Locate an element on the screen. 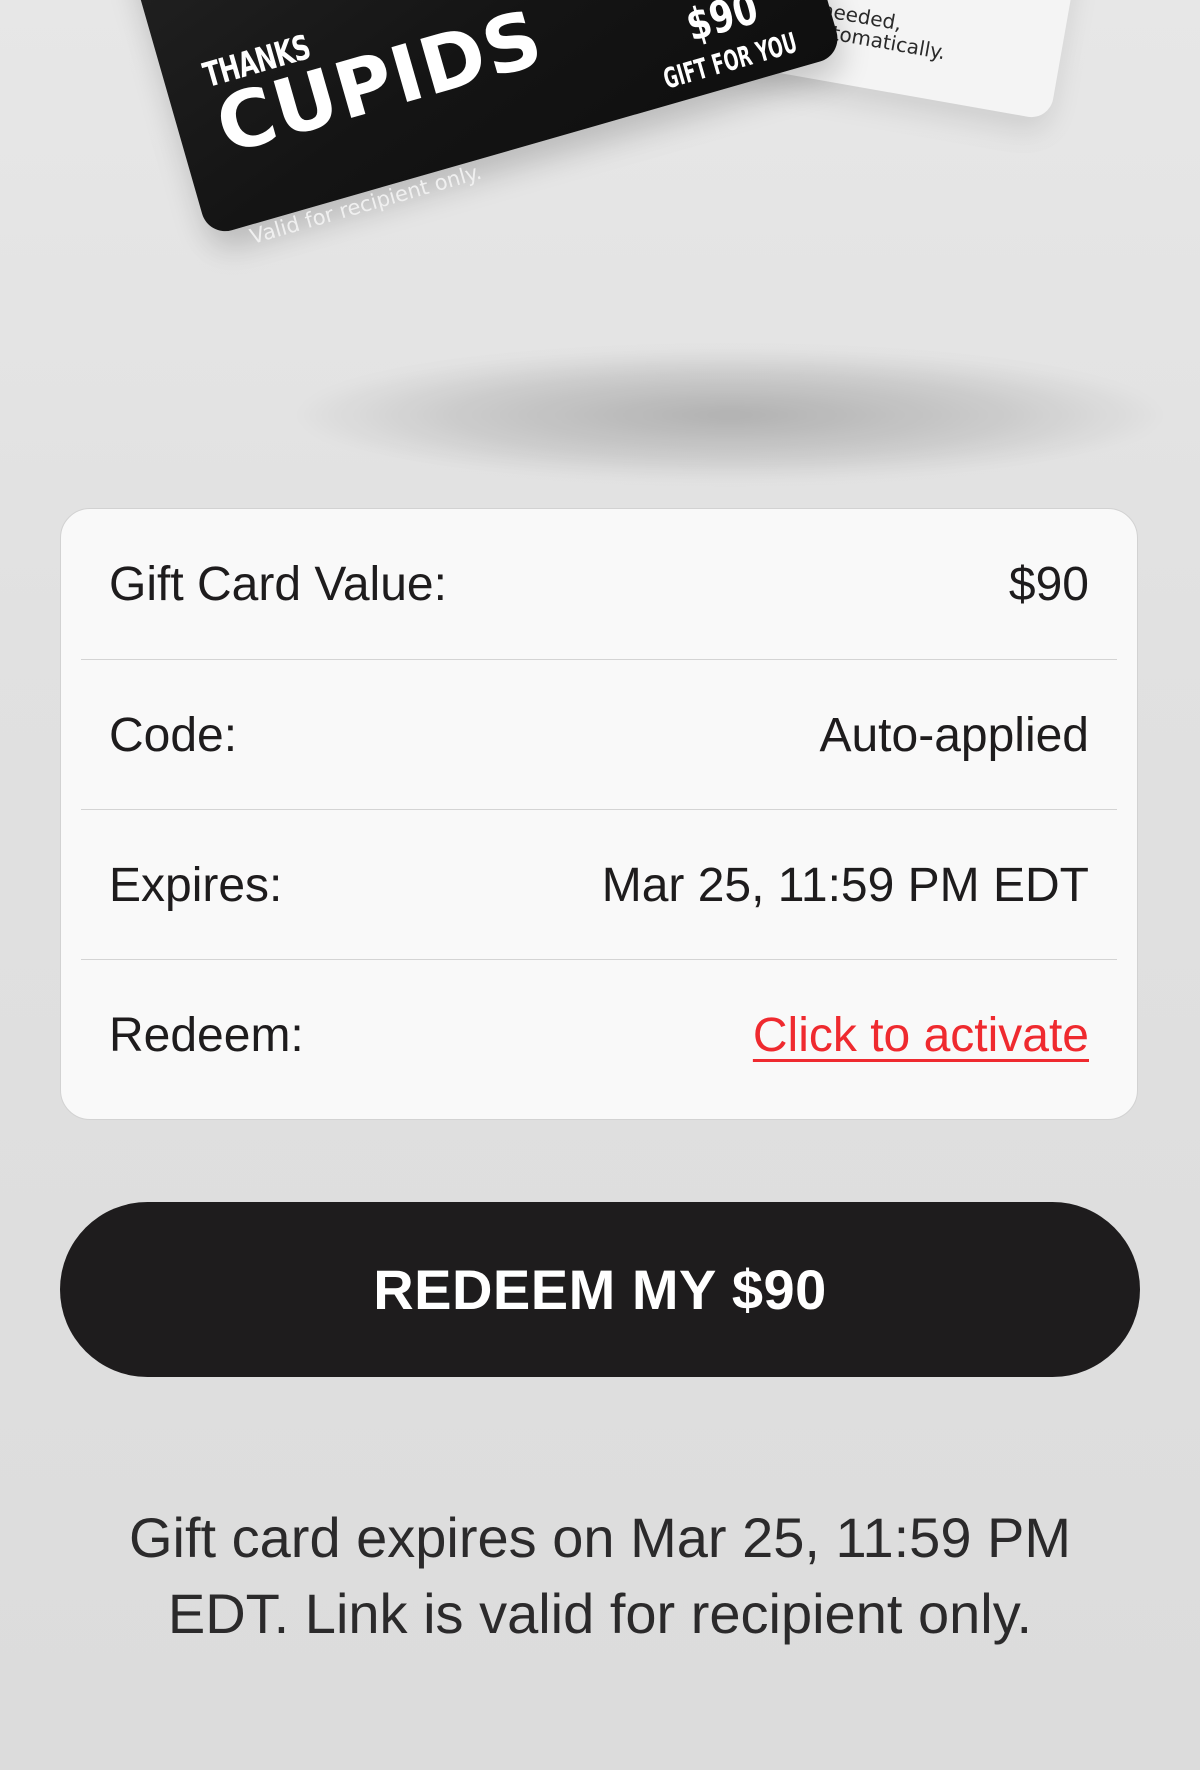  detail-row-value: Gift Card Value: $90 is located at coordinates (599, 584).